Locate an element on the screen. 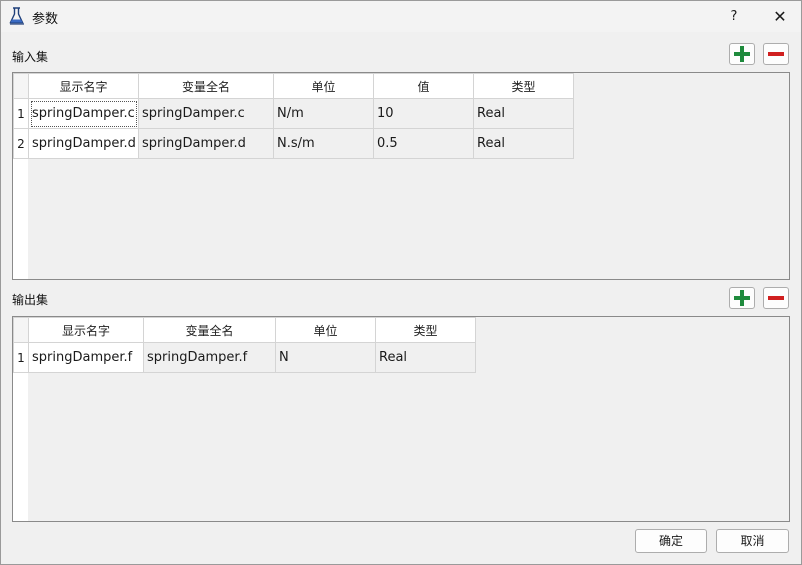 The width and height of the screenshot is (802, 565). header-row: 显示名字 变量全名 单位 类型 is located at coordinates (244, 330).